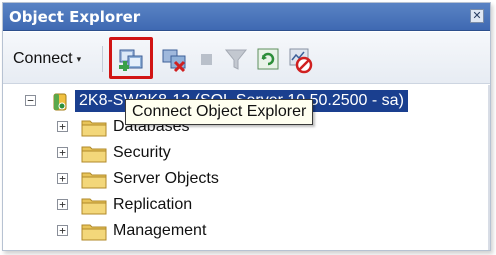 This screenshot has width=496, height=255. I want to click on disconnect-button, so click(174, 59).